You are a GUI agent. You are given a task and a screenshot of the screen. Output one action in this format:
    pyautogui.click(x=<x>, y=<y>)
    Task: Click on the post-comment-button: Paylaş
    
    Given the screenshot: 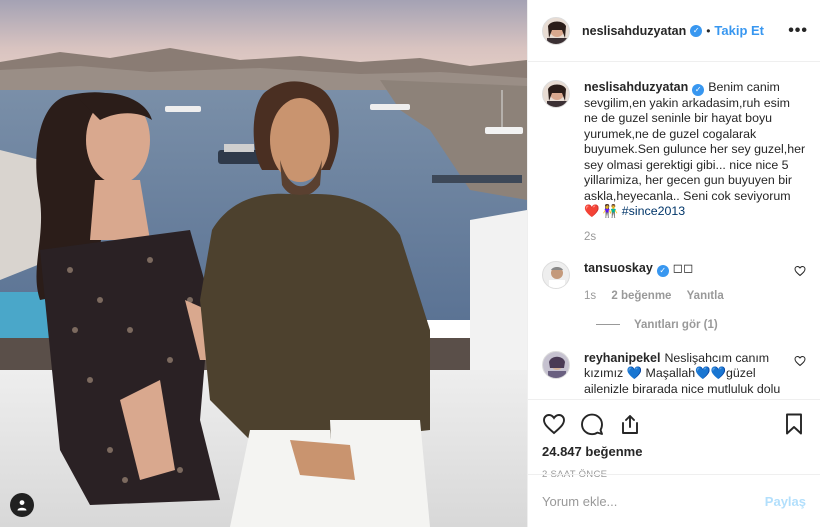 What is the action you would take?
    pyautogui.click(x=785, y=501)
    